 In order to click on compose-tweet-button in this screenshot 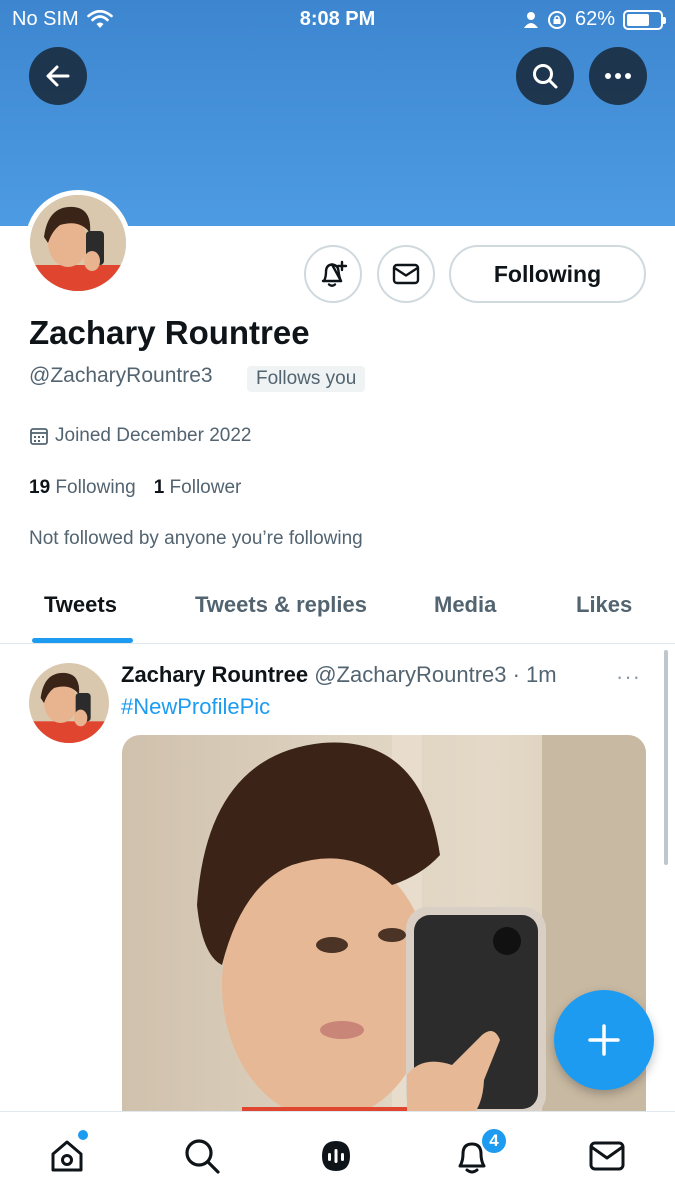, I will do `click(604, 1040)`.